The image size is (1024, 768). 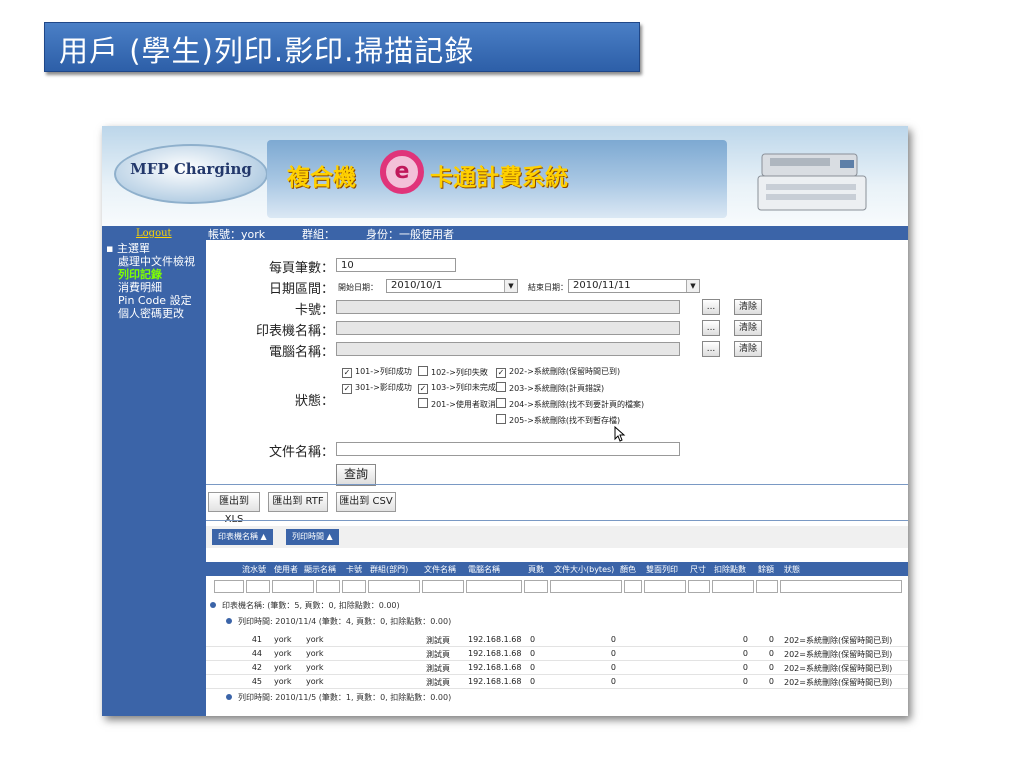 What do you see at coordinates (557, 233) in the screenshot?
I see `info-bar: 帳號：york 群組： 身份：一般使用者` at bounding box center [557, 233].